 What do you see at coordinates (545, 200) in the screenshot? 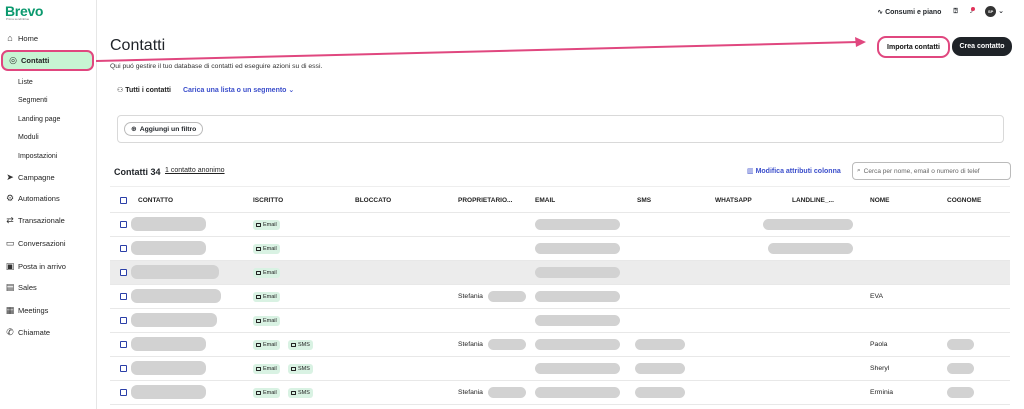
I see `column-header: EMAIL` at bounding box center [545, 200].